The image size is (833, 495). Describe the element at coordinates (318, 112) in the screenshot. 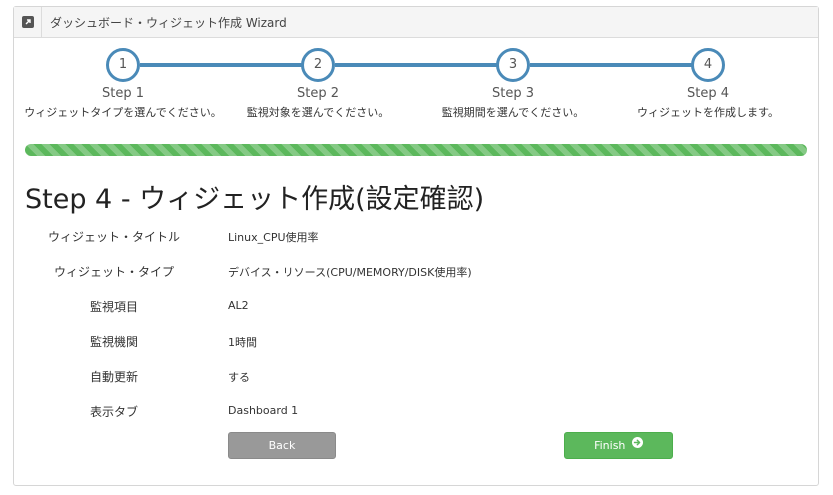

I see `step-description-2: 監視対象を選んでください。` at that location.